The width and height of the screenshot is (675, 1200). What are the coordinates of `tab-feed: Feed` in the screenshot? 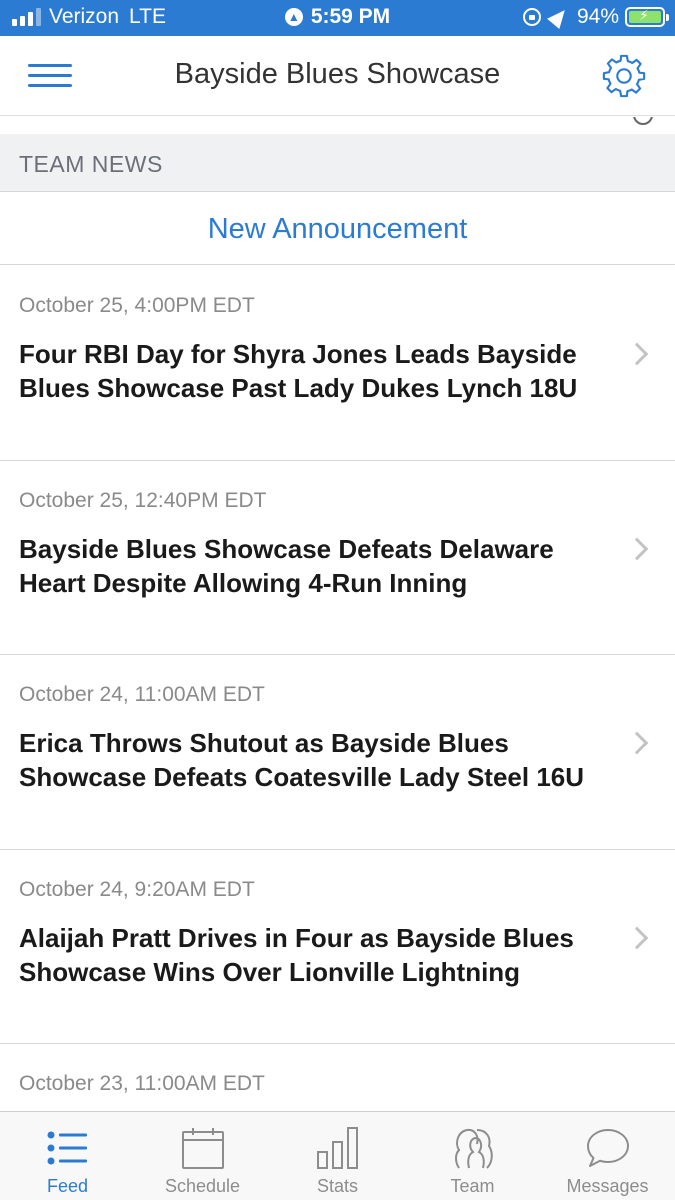 It's located at (67, 1156).